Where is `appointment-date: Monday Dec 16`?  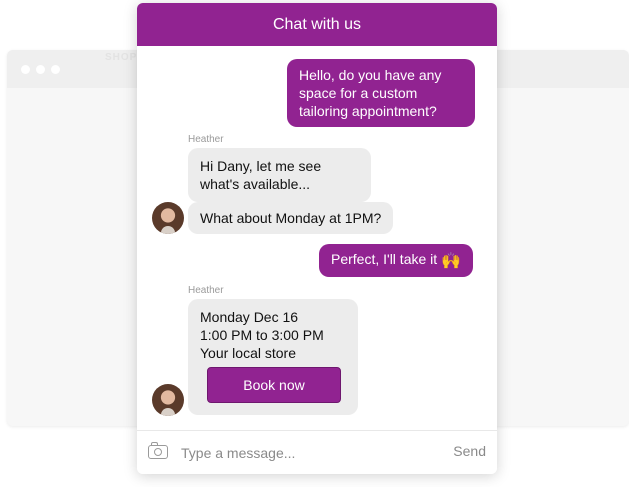
appointment-date: Monday Dec 16 is located at coordinates (249, 317).